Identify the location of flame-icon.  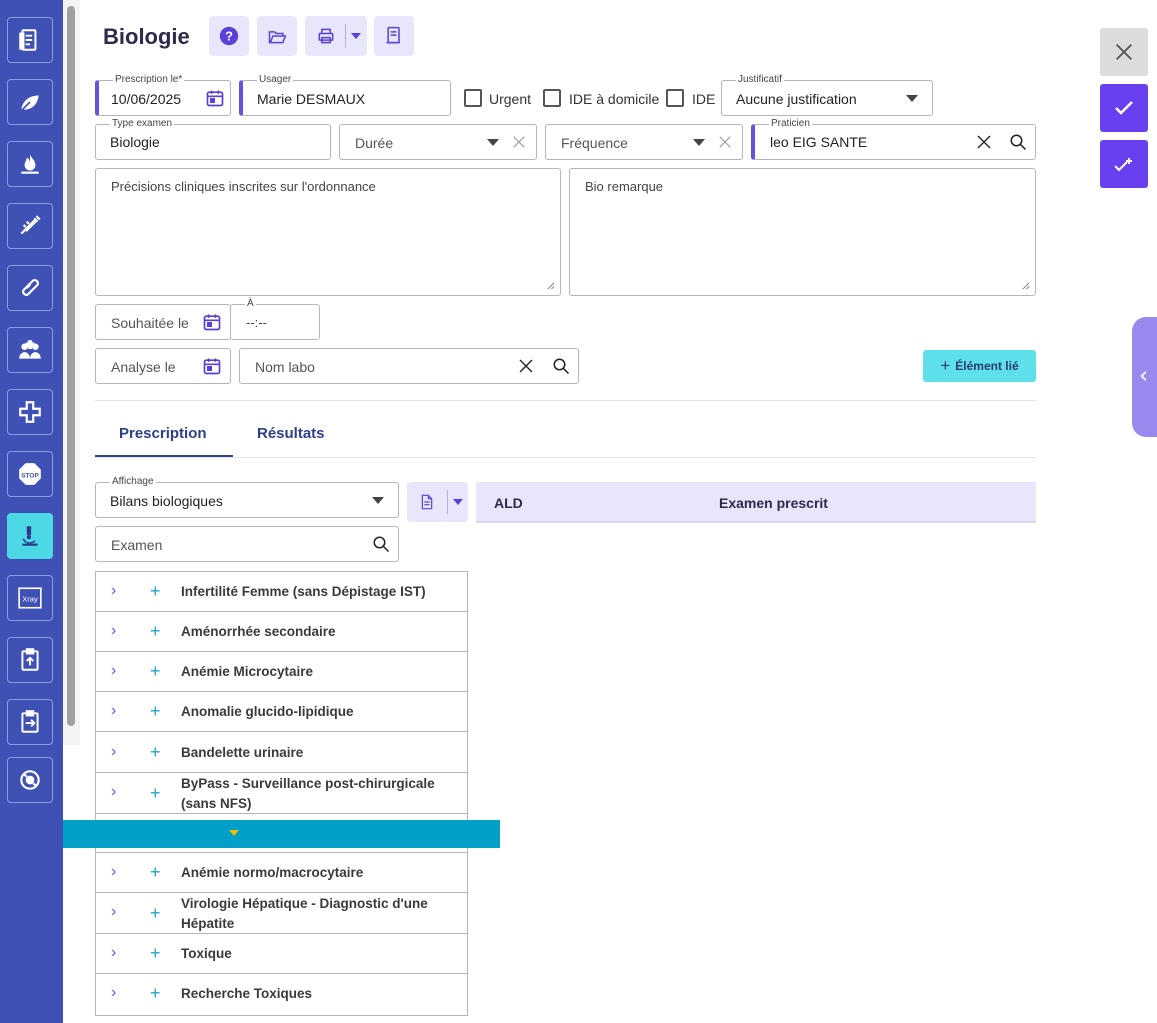
(30, 164).